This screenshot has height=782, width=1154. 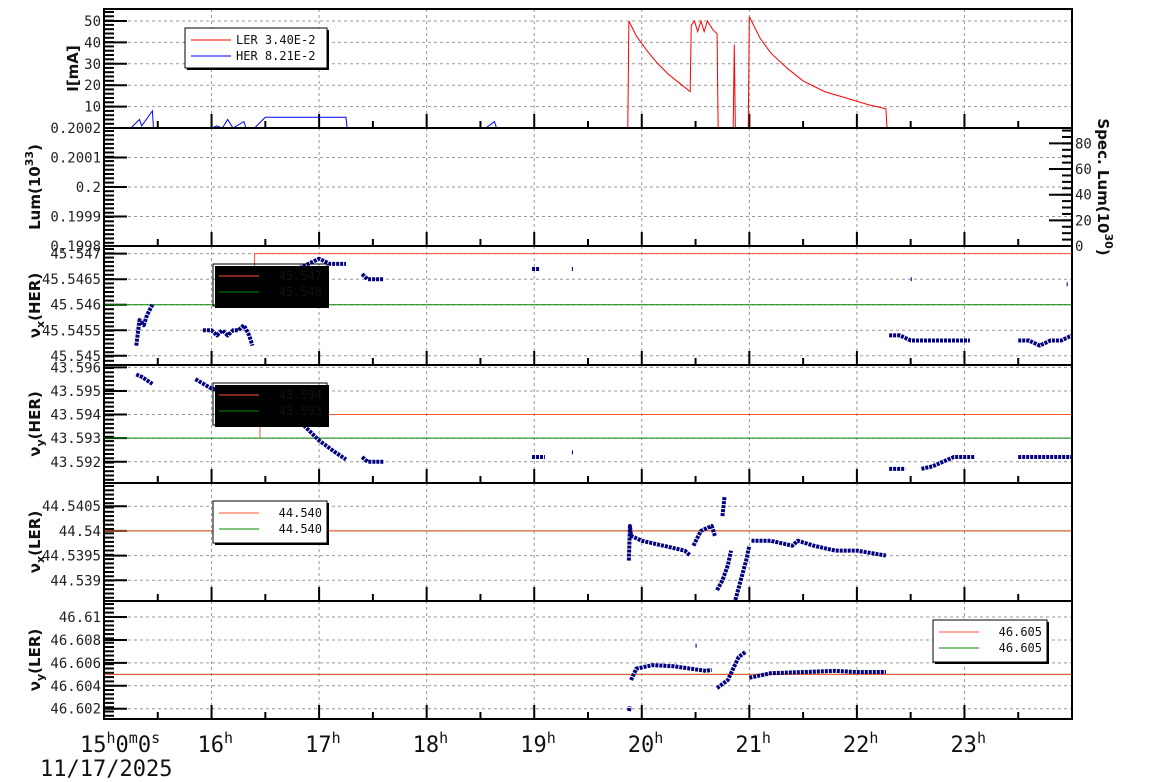 What do you see at coordinates (80, 532) in the screenshot?
I see `y-tick-label: 44.54` at bounding box center [80, 532].